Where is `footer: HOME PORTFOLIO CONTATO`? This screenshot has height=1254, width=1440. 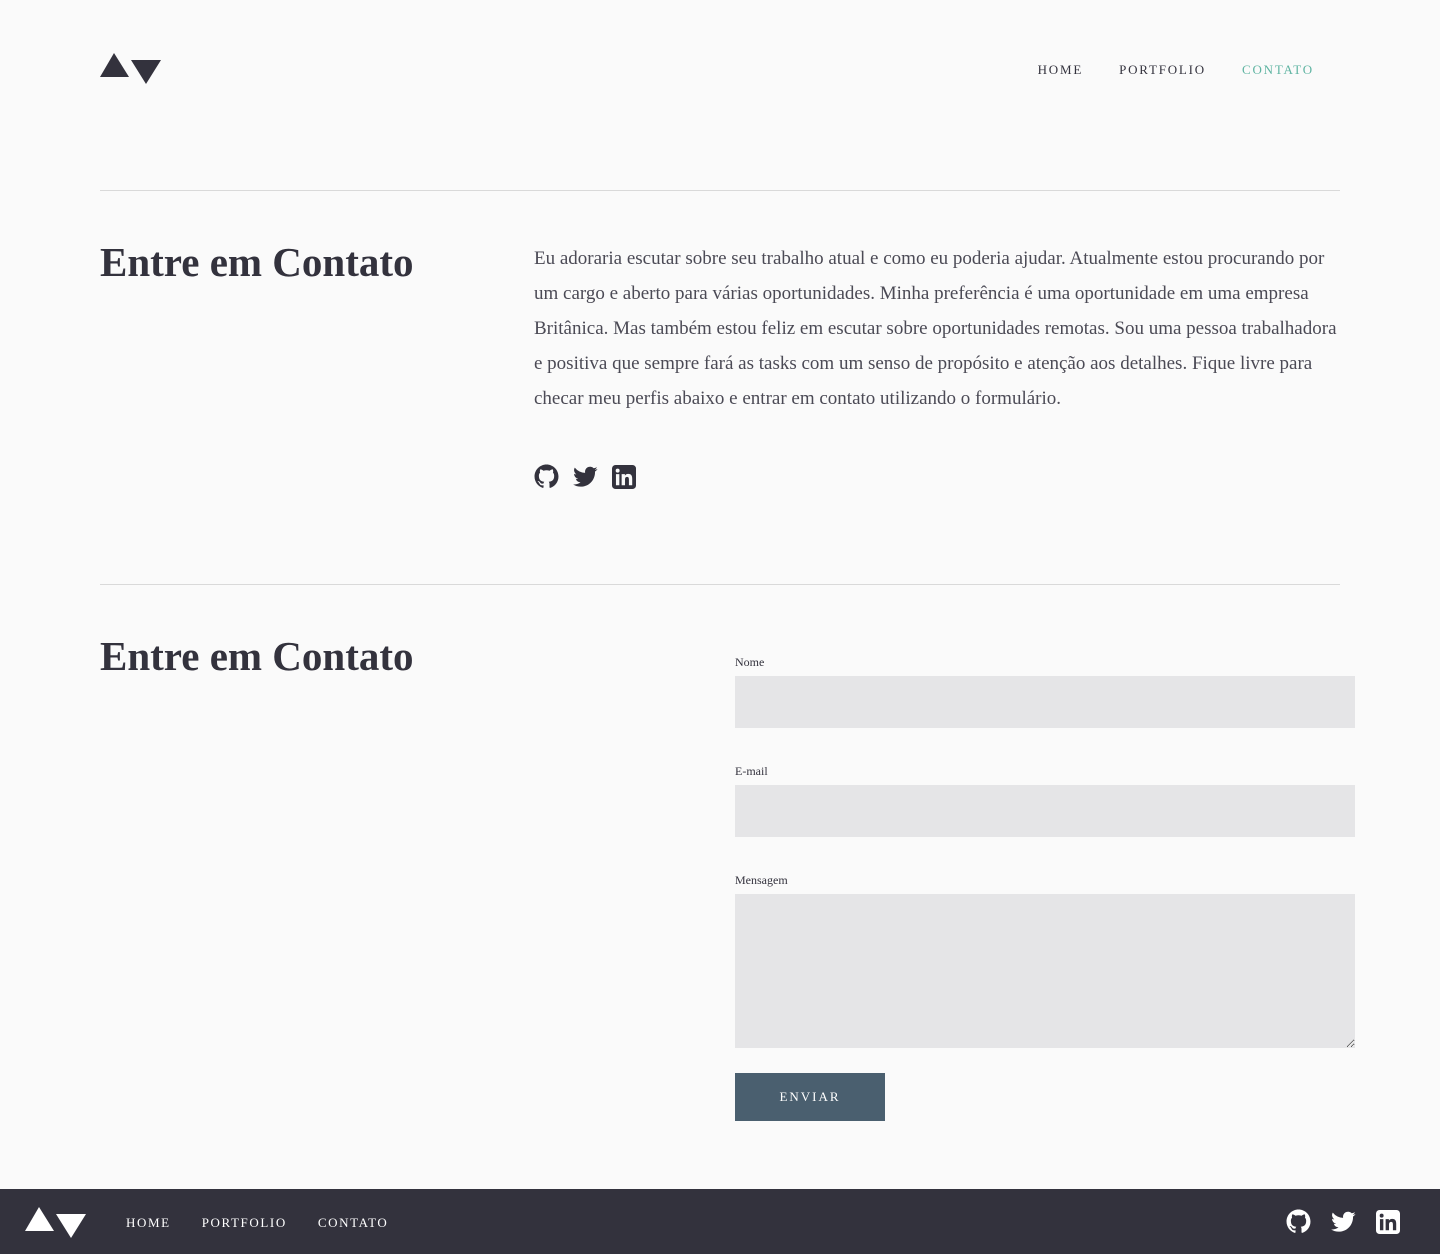 footer: HOME PORTFOLIO CONTATO is located at coordinates (720, 1221).